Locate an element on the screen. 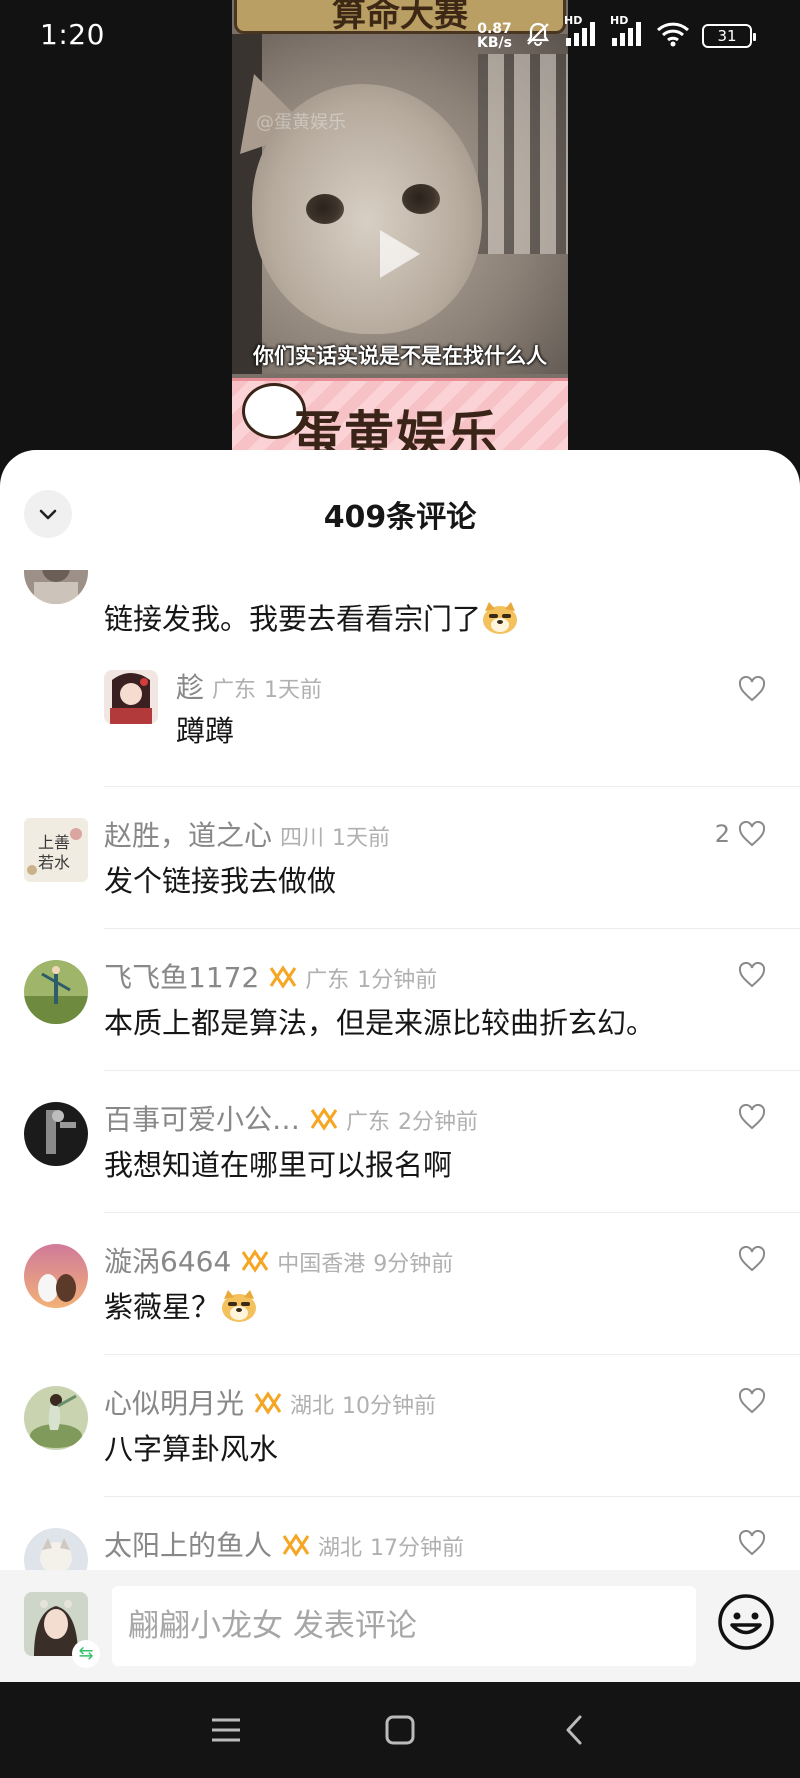 This screenshot has height=1778, width=800. comment-item: 漩涡6464 中国香港 9分钟前 紫薇星？ is located at coordinates (400, 1304).